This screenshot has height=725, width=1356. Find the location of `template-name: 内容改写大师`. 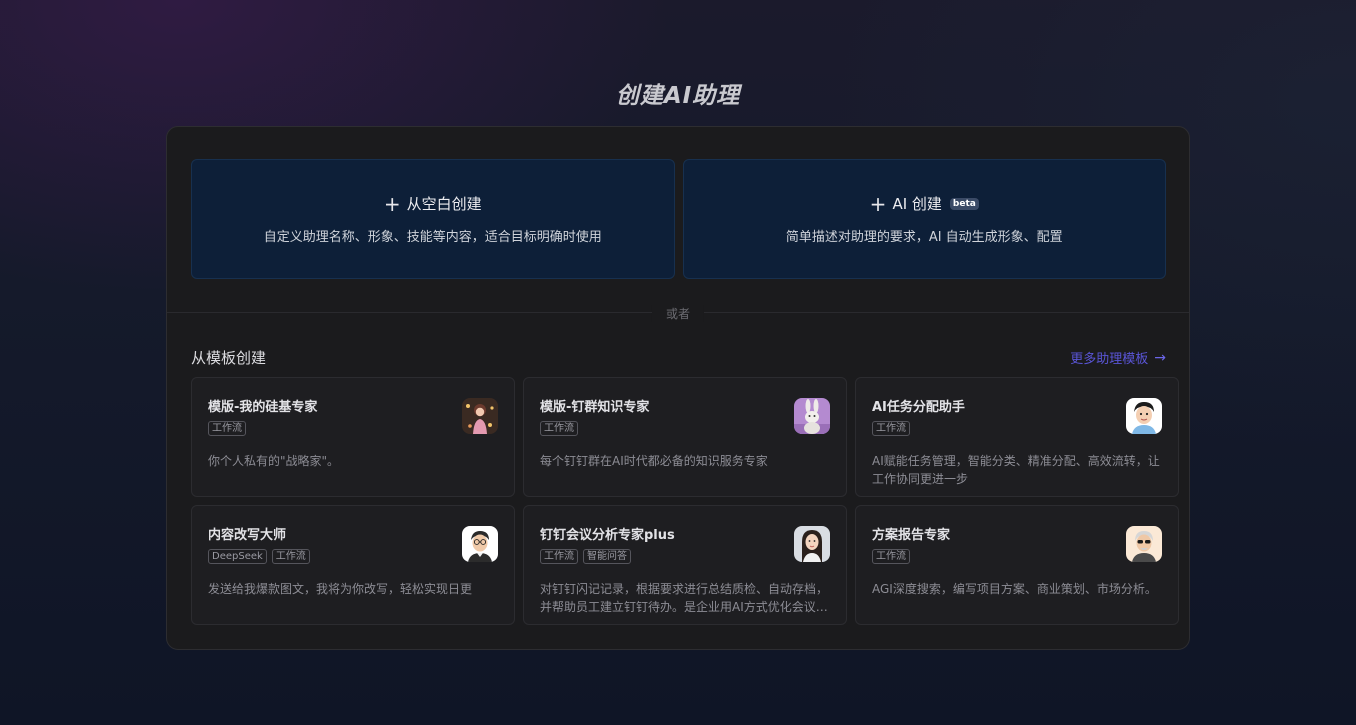

template-name: 内容改写大师 is located at coordinates (247, 535).